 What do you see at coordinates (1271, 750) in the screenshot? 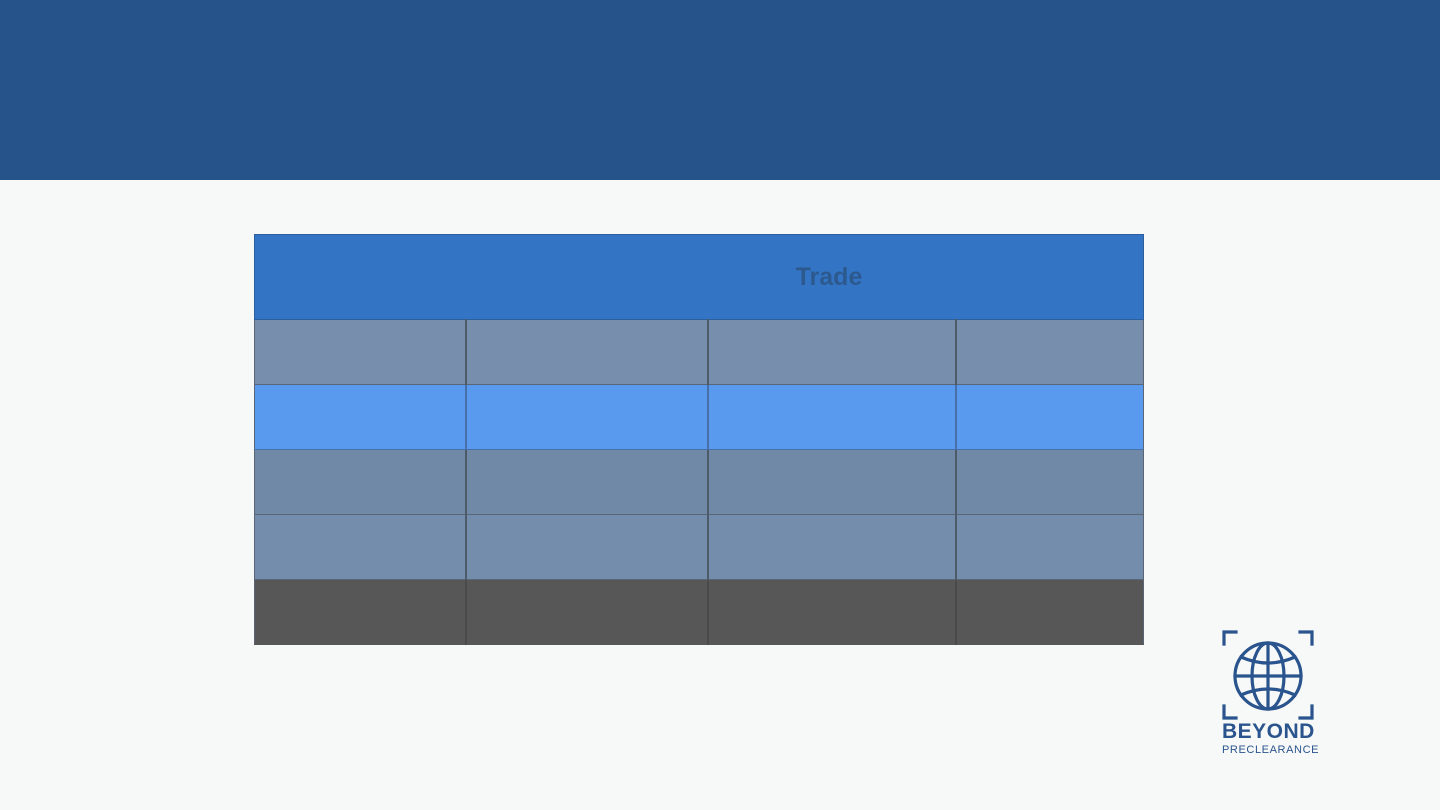
I see `logo-wordmark-preclearance: PRECLEARANCE` at bounding box center [1271, 750].